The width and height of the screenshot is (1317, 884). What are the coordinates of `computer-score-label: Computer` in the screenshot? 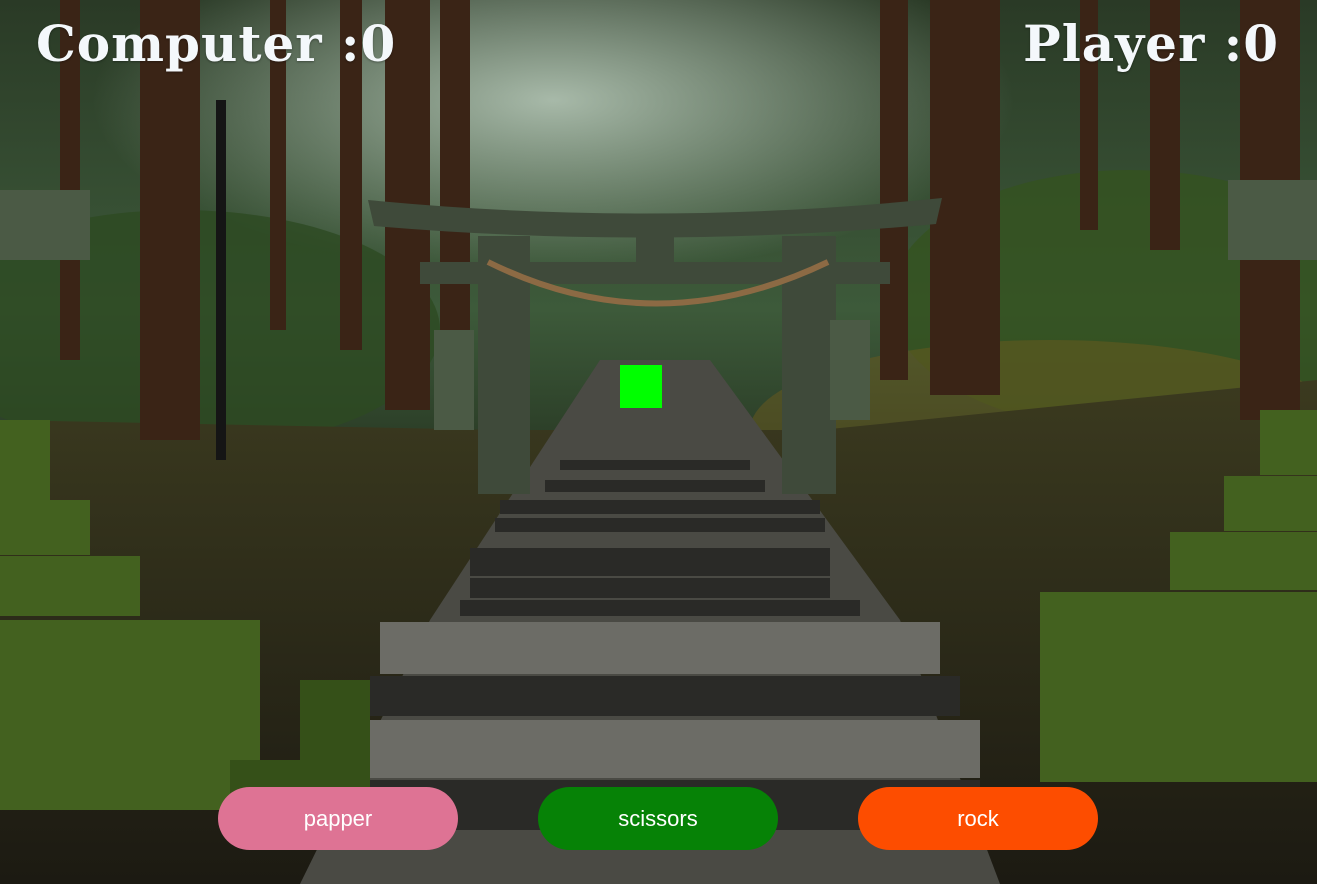 It's located at (179, 43).